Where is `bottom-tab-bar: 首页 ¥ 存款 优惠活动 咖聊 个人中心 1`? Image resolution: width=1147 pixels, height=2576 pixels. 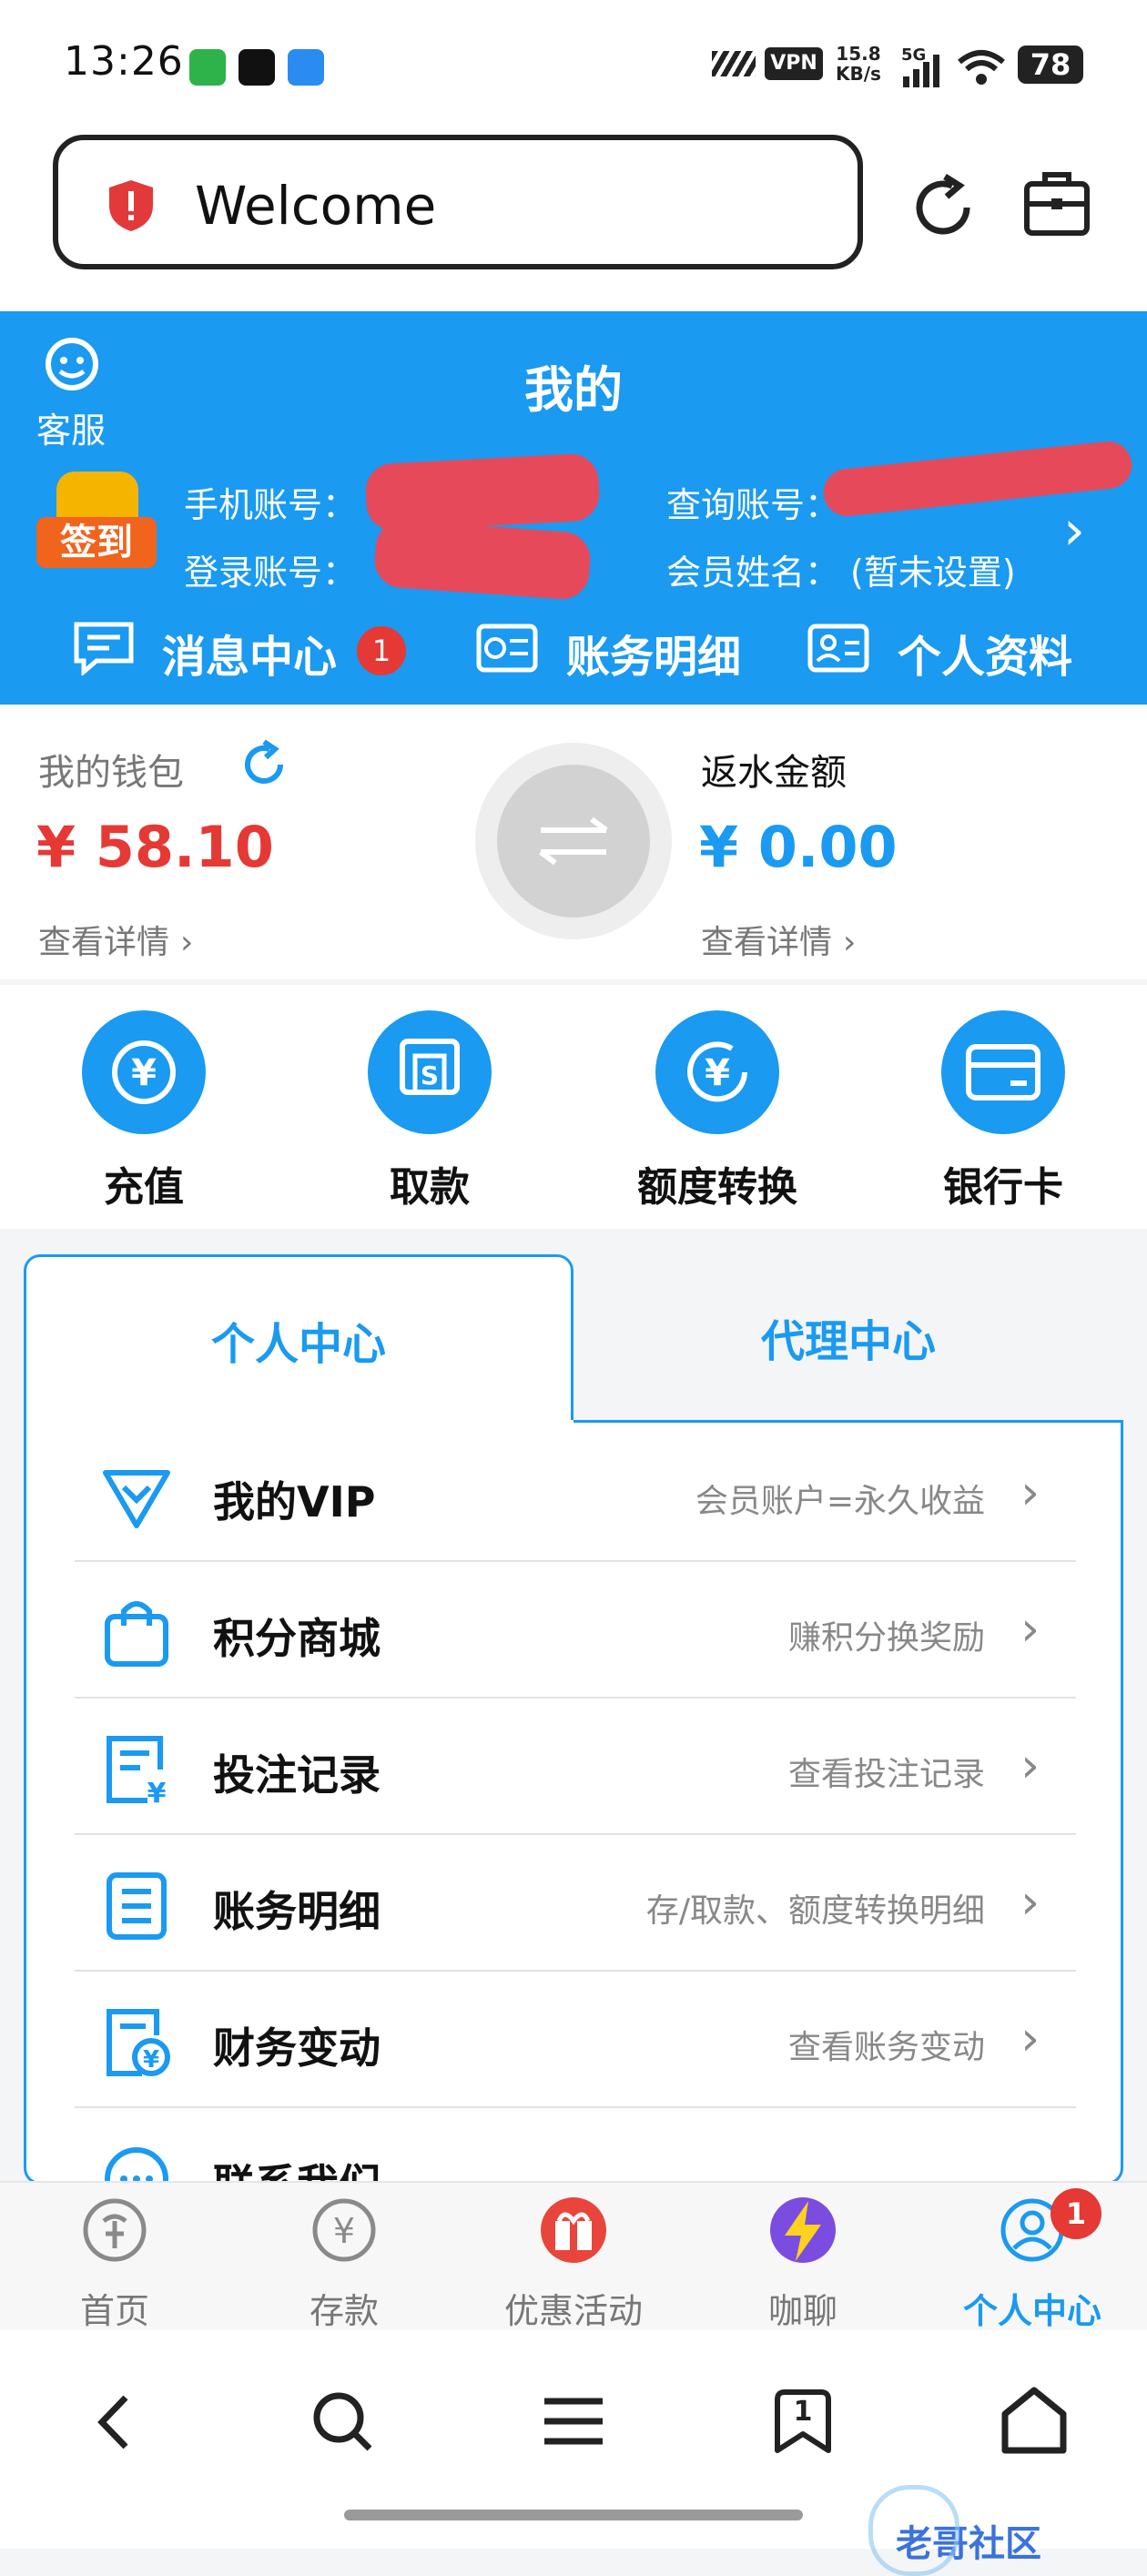 bottom-tab-bar: 首页 ¥ 存款 优惠活动 咖聊 个人中心 1 is located at coordinates (573, 2256).